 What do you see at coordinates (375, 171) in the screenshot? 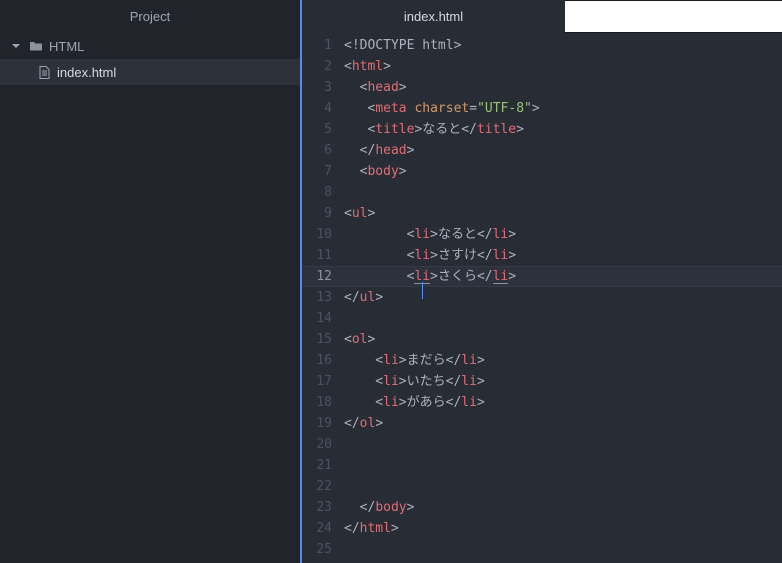
I see `code-text: <body>` at bounding box center [375, 171].